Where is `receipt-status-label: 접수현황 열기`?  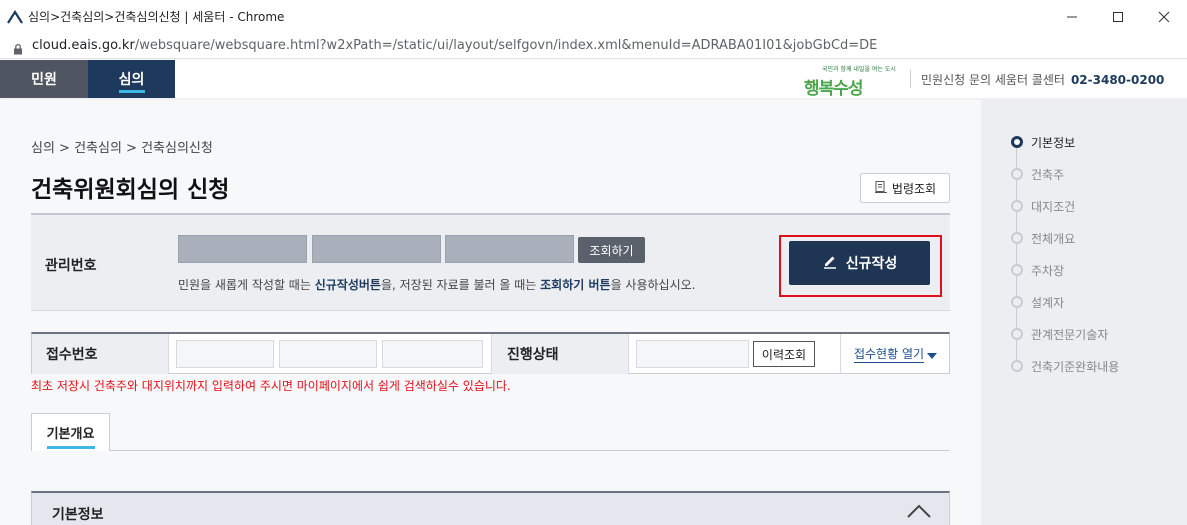
receipt-status-label: 접수현황 열기 is located at coordinates (889, 355).